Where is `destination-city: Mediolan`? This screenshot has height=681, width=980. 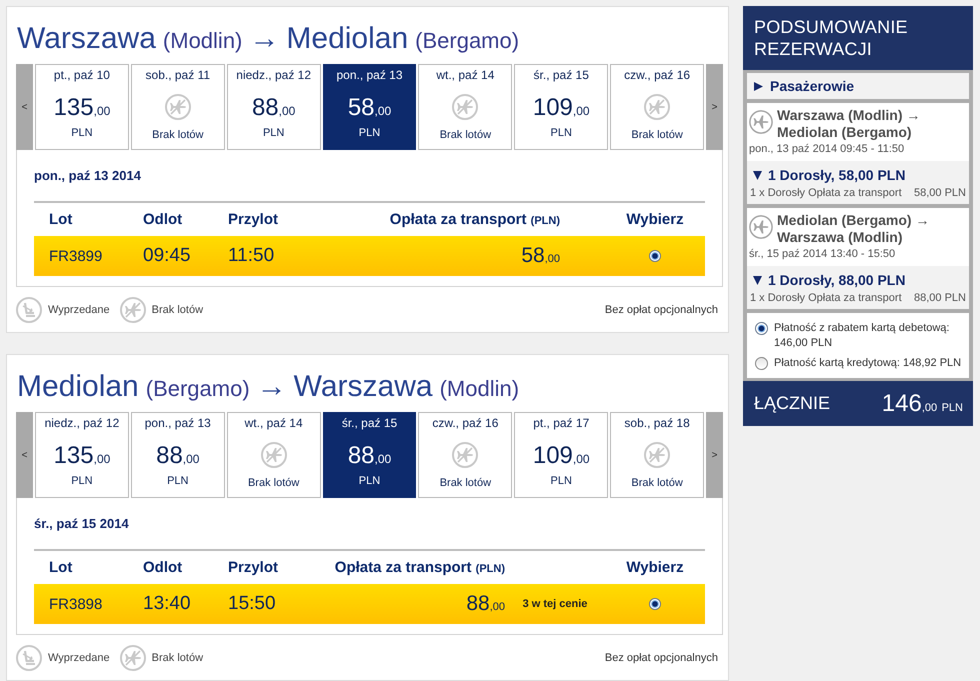 destination-city: Mediolan is located at coordinates (347, 39).